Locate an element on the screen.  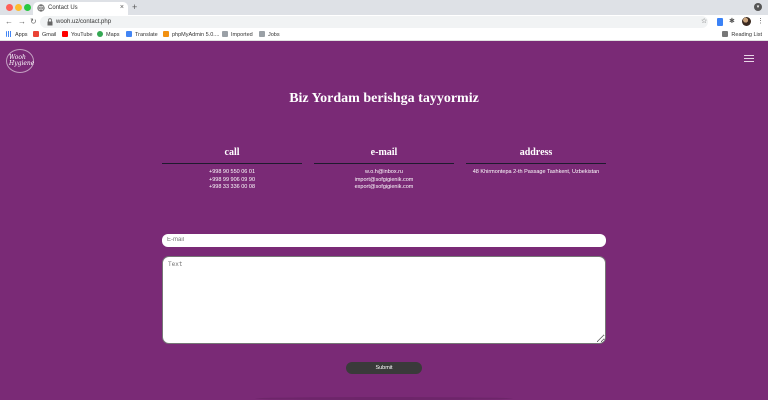
translate-icon is located at coordinates (129, 34).